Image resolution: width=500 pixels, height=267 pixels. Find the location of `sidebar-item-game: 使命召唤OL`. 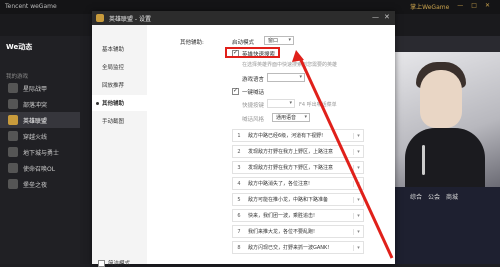

sidebar-item-game: 使命召唤OL is located at coordinates (40, 168).